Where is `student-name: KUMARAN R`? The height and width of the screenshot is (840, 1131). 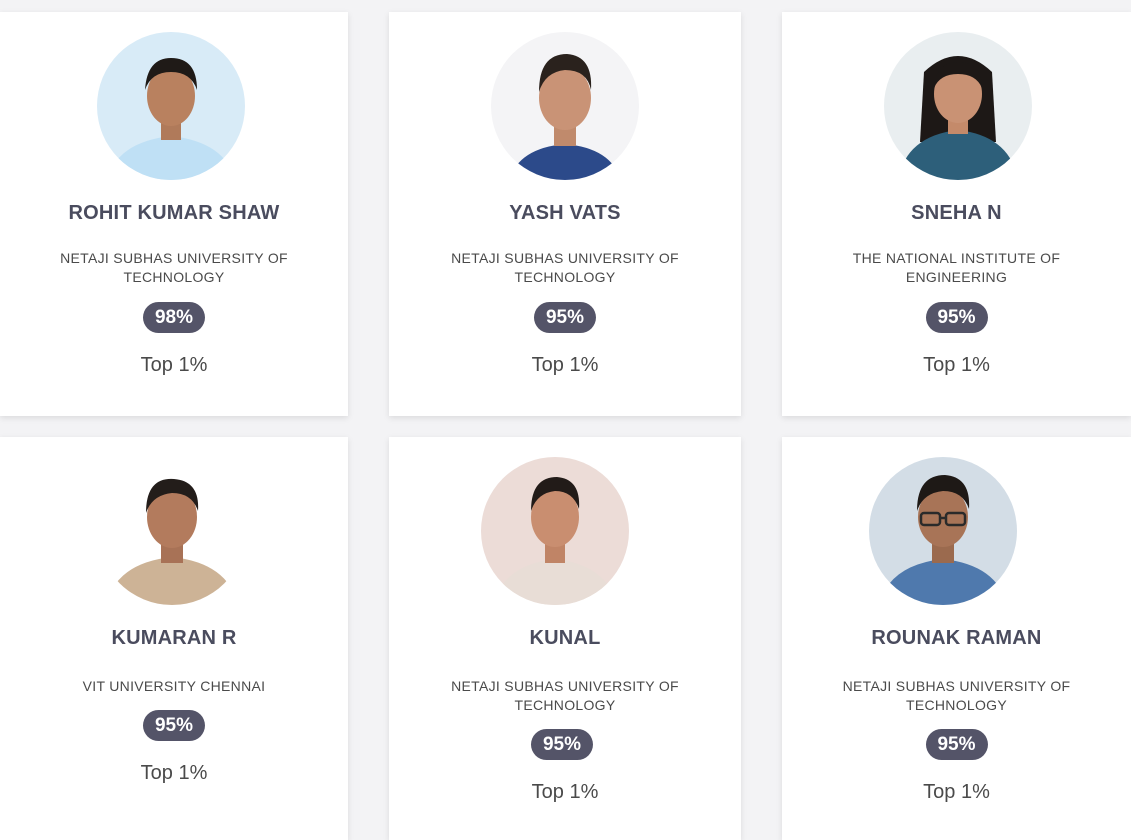
student-name: KUMARAN R is located at coordinates (174, 638).